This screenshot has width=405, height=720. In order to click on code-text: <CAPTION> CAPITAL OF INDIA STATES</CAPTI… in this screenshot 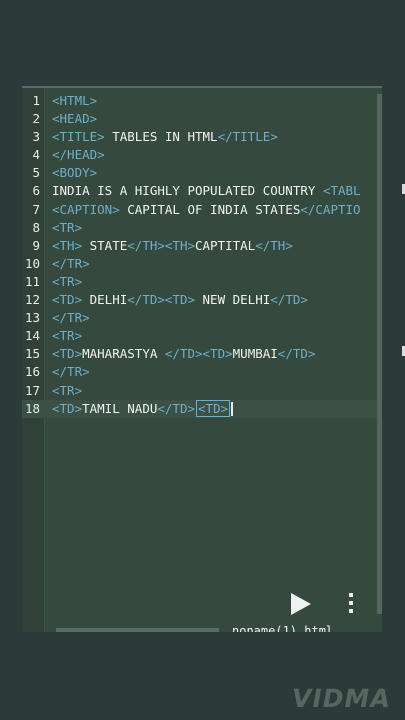, I will do `click(206, 210)`.